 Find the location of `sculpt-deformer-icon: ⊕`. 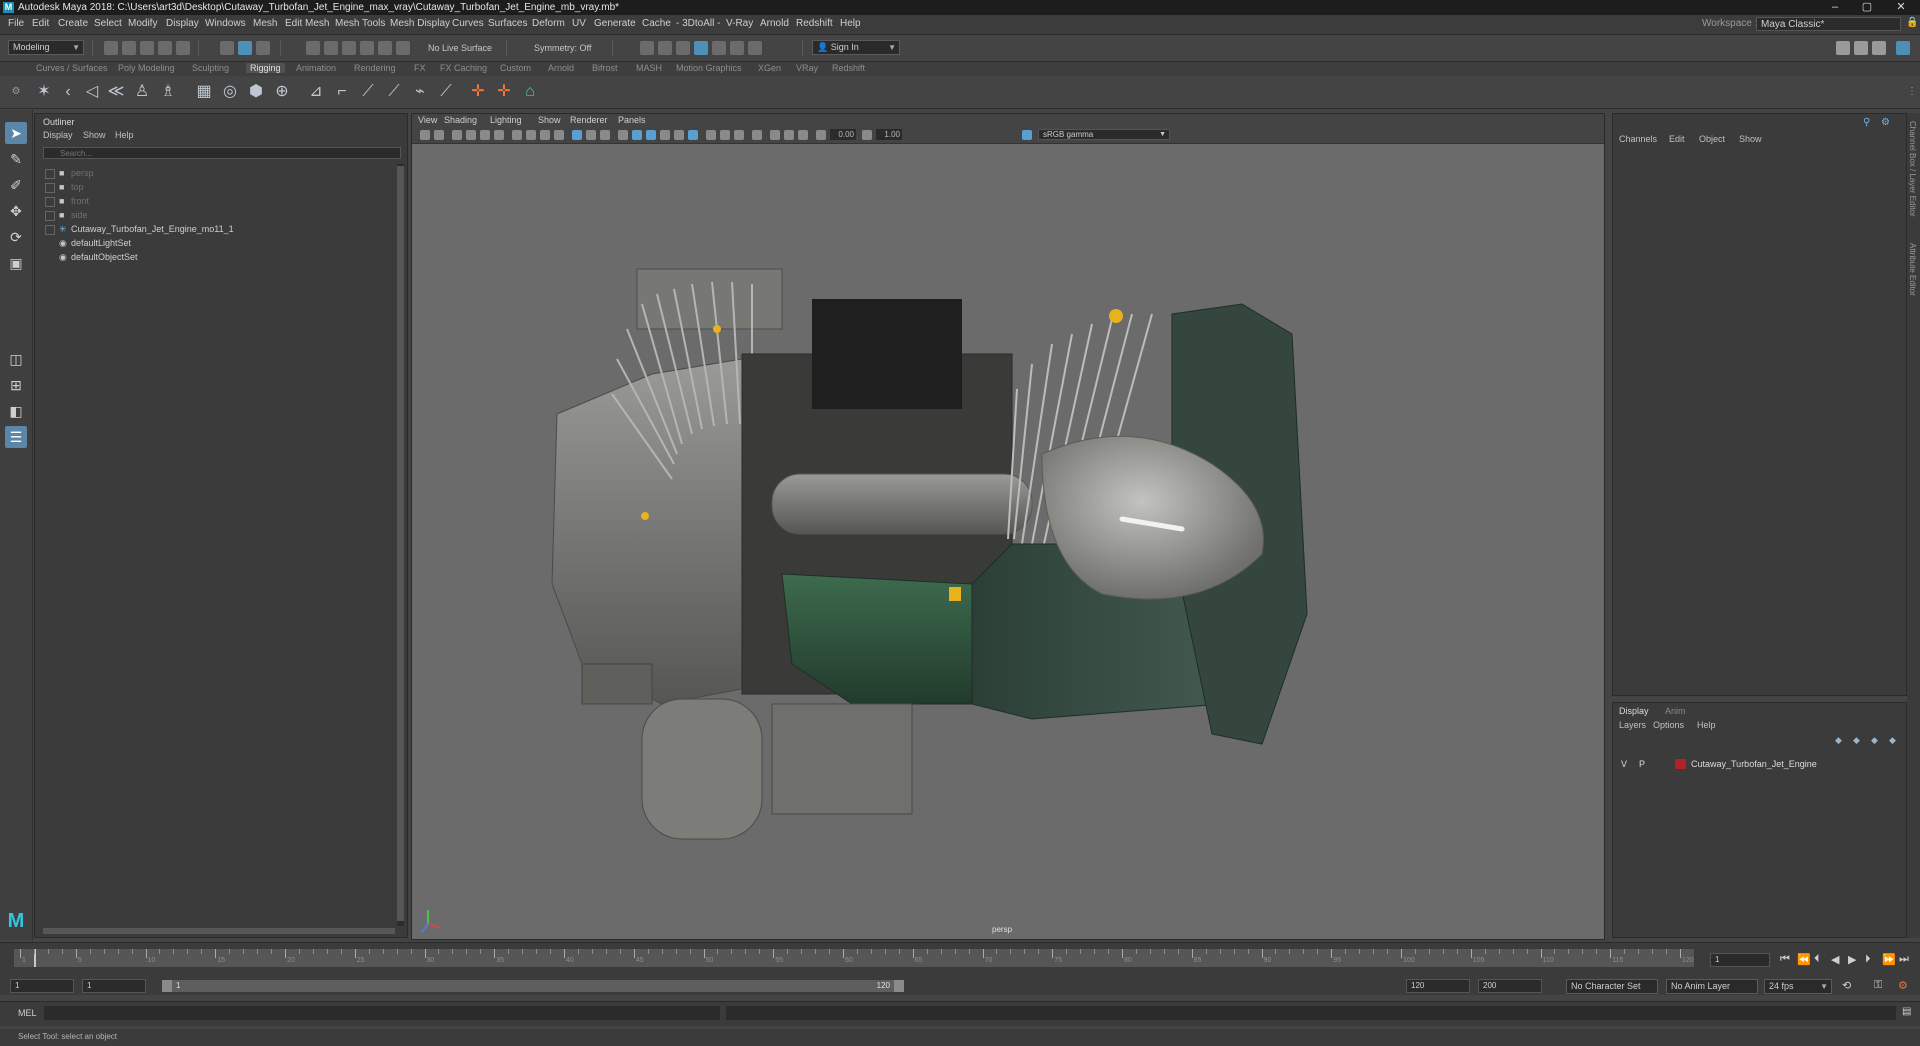

sculpt-deformer-icon: ⊕ is located at coordinates (282, 92).